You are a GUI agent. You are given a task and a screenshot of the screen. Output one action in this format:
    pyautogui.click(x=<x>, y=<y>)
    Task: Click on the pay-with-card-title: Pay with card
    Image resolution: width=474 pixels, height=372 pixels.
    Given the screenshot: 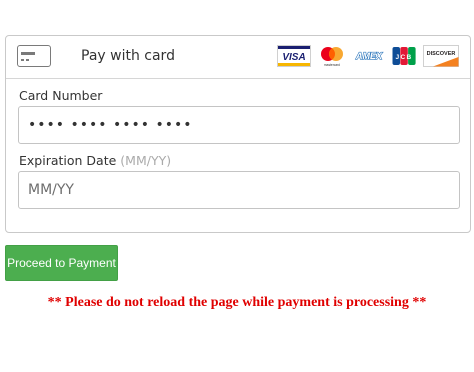 What is the action you would take?
    pyautogui.click(x=128, y=56)
    